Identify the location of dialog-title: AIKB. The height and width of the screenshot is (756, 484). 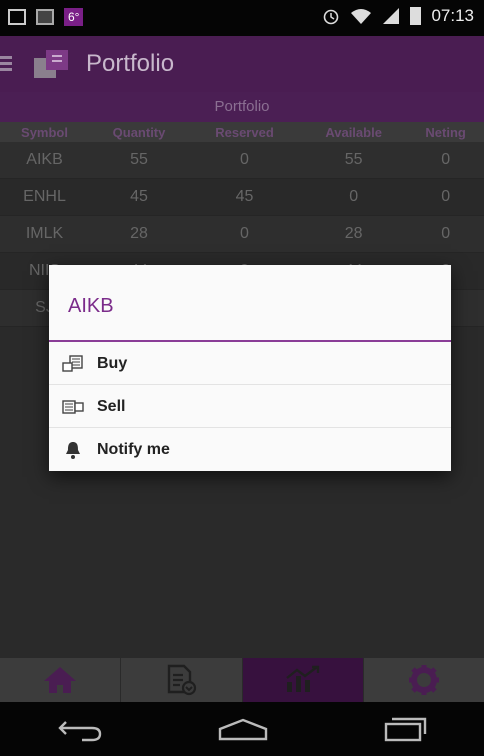
(91, 306).